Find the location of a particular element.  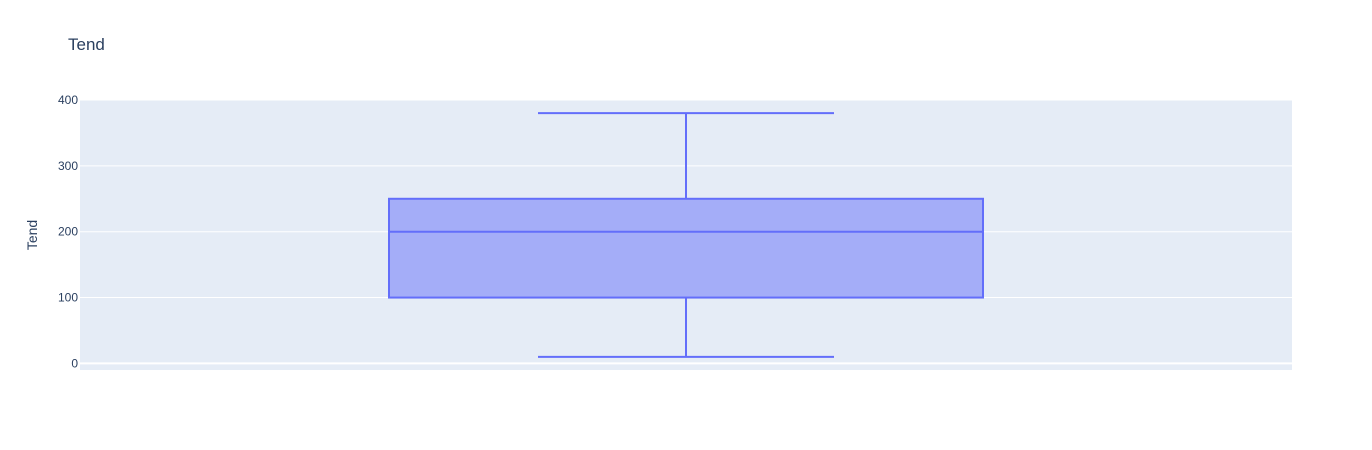

y-tick-label: 200 is located at coordinates (68, 232).